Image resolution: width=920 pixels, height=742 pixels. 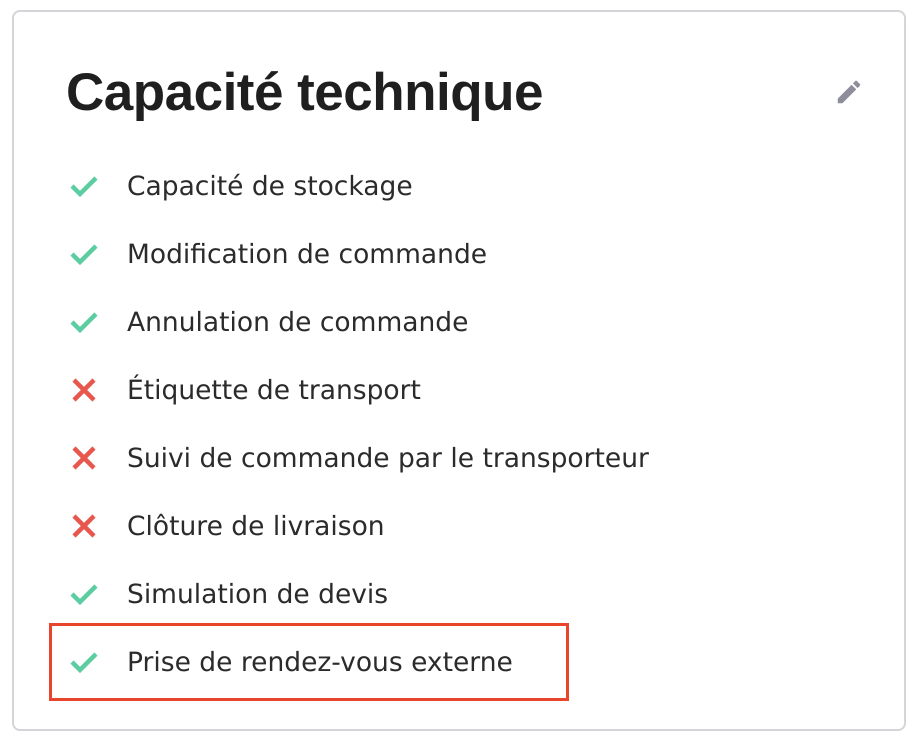 What do you see at coordinates (307, 254) in the screenshot?
I see `capability-label: Modification de commande` at bounding box center [307, 254].